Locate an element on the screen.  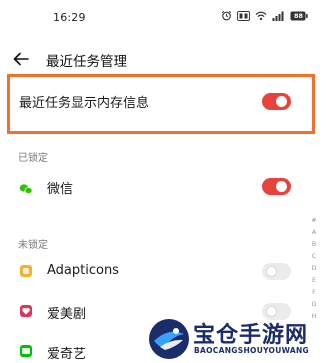
index-letter: C is located at coordinates (314, 256).